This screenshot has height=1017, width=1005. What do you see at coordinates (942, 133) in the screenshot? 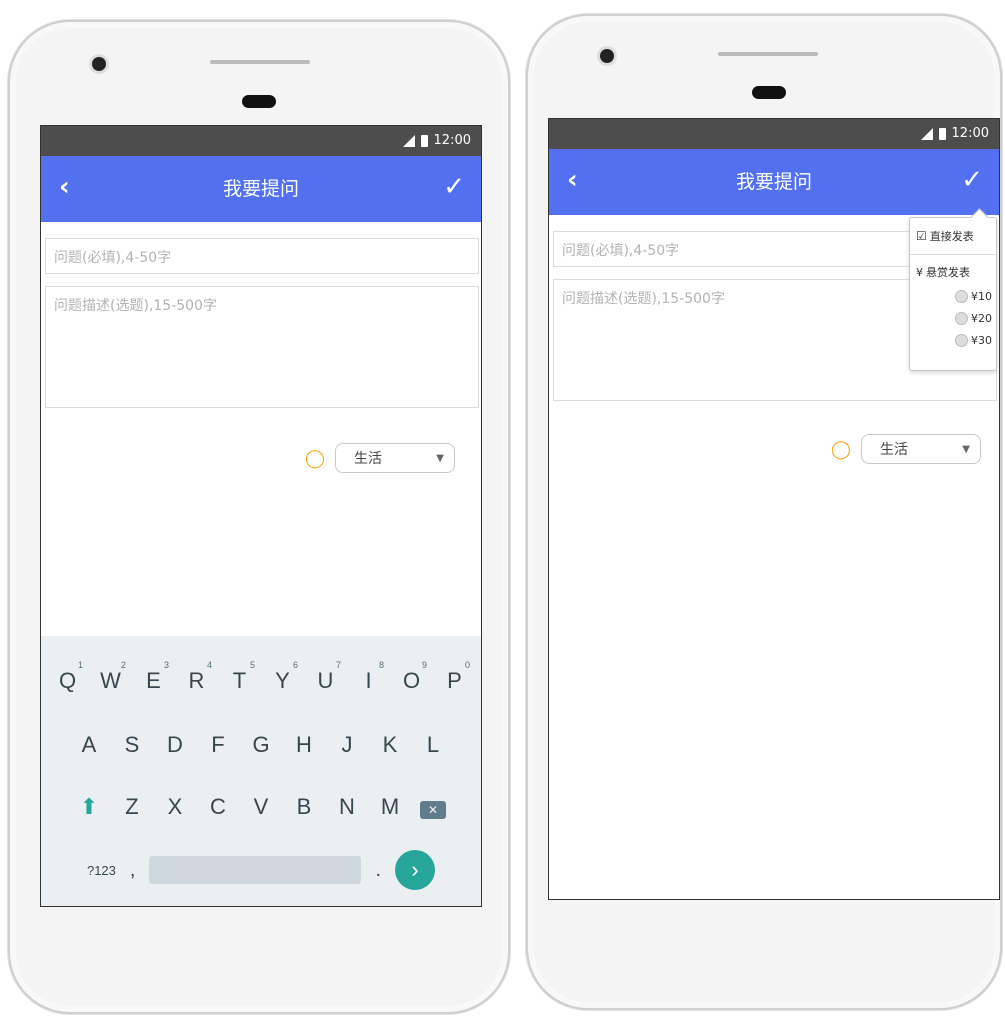
I see `battery-icon` at bounding box center [942, 133].